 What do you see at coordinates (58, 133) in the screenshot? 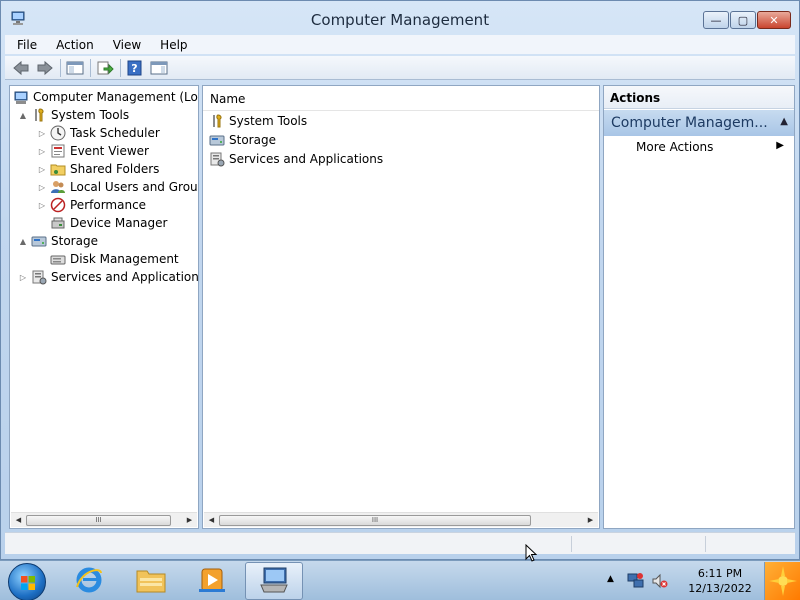
I see `clock-icon` at bounding box center [58, 133].